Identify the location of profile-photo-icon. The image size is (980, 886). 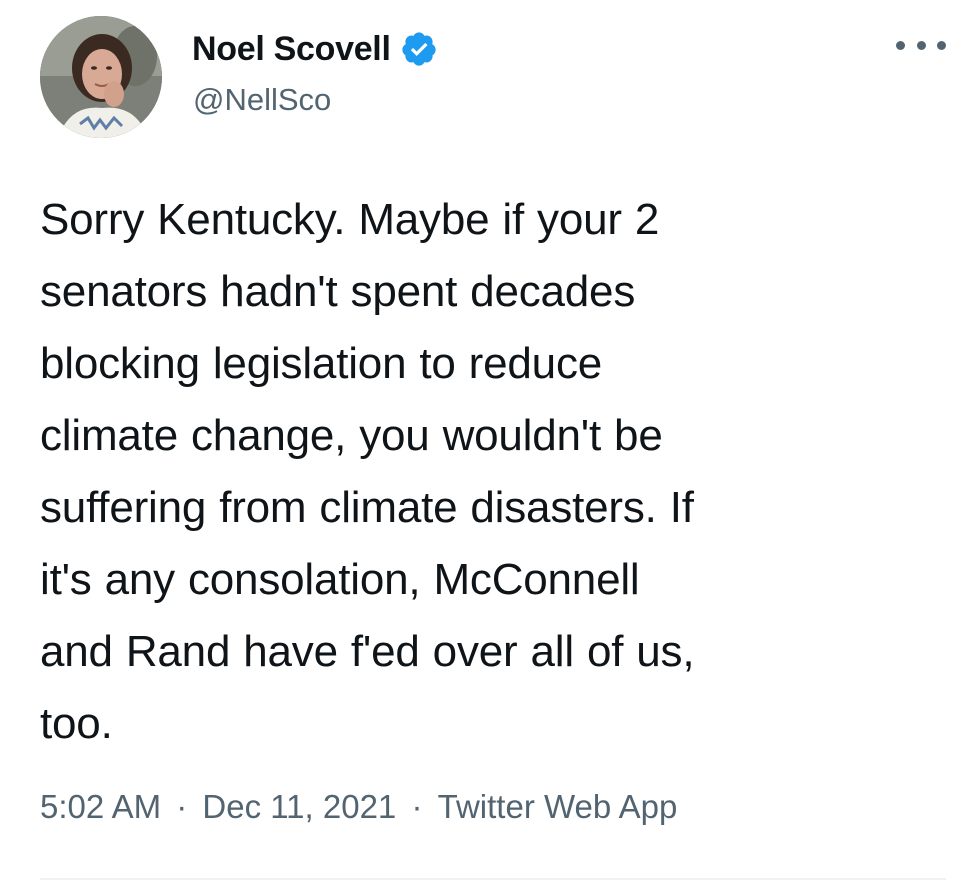
(101, 77).